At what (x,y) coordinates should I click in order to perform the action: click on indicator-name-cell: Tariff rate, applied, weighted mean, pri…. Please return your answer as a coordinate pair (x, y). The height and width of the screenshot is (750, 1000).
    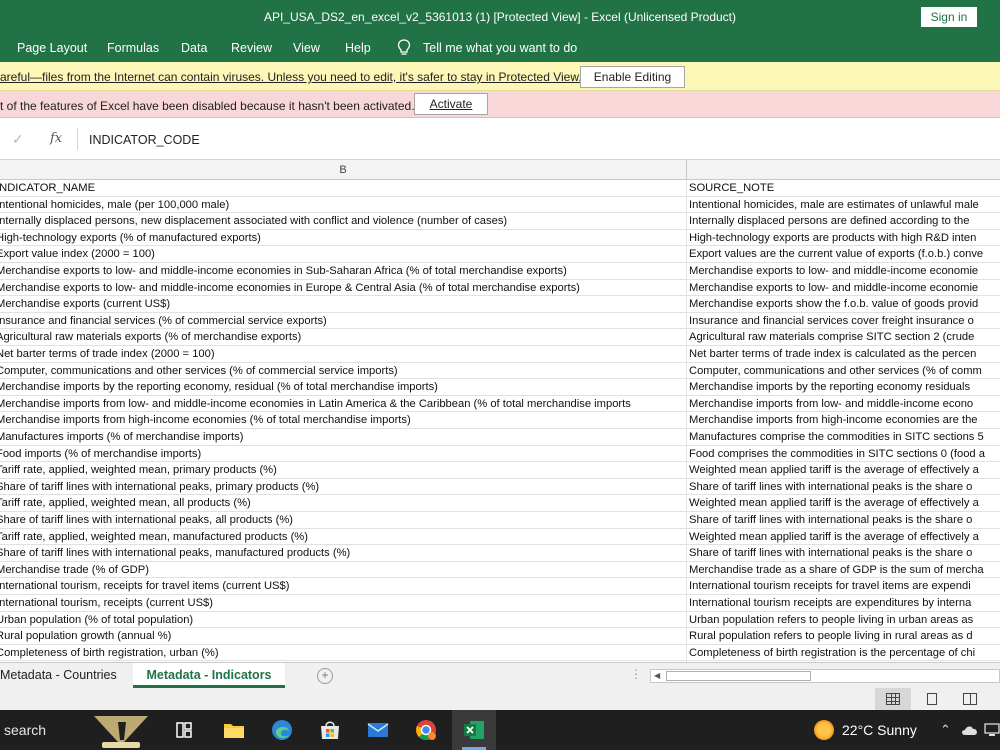
    Looking at the image, I should click on (343, 470).